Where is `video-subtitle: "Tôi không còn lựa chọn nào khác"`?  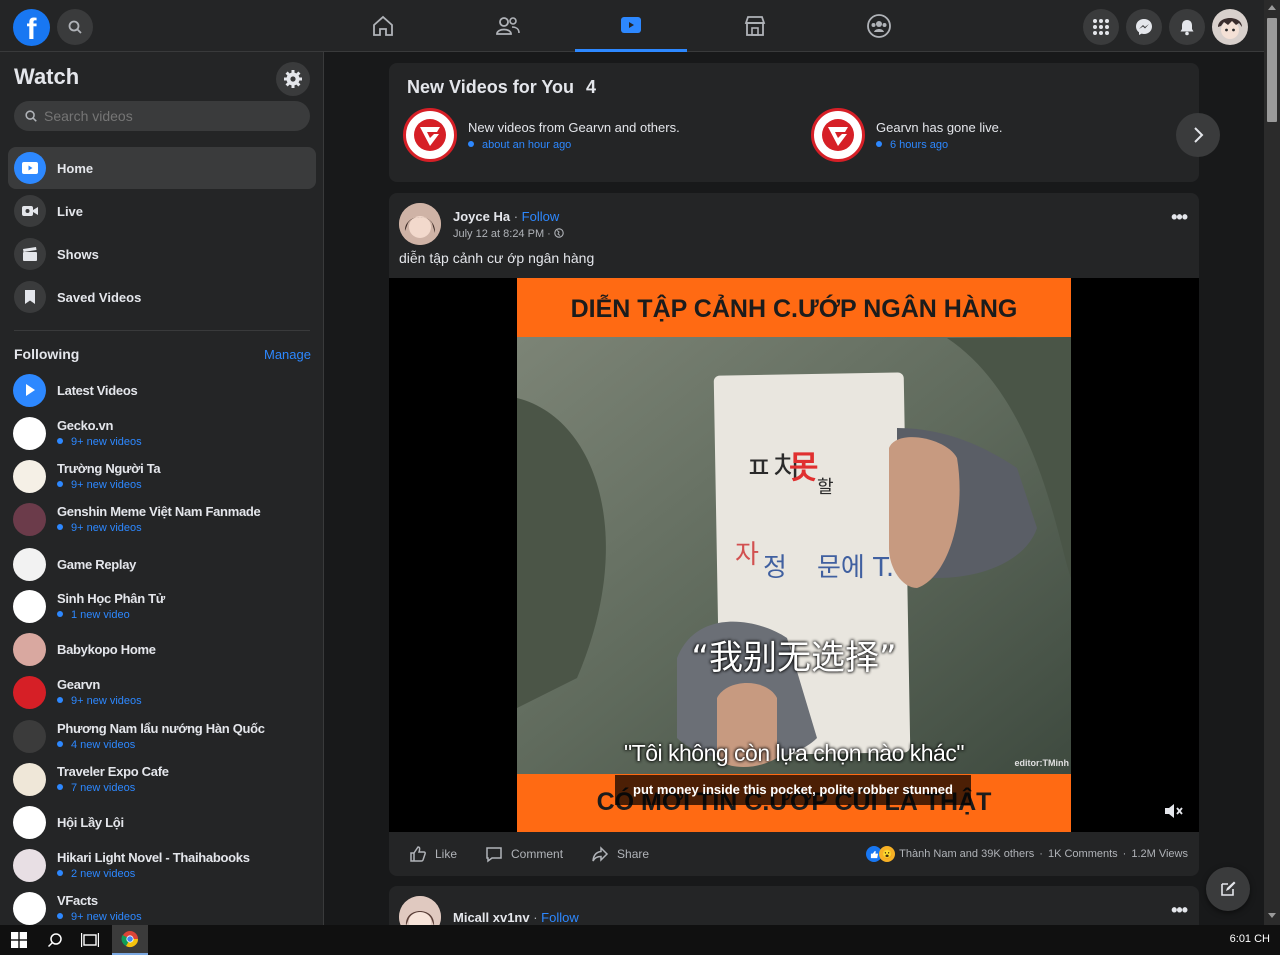
video-subtitle: "Tôi không còn lựa chọn nào khác" is located at coordinates (794, 753).